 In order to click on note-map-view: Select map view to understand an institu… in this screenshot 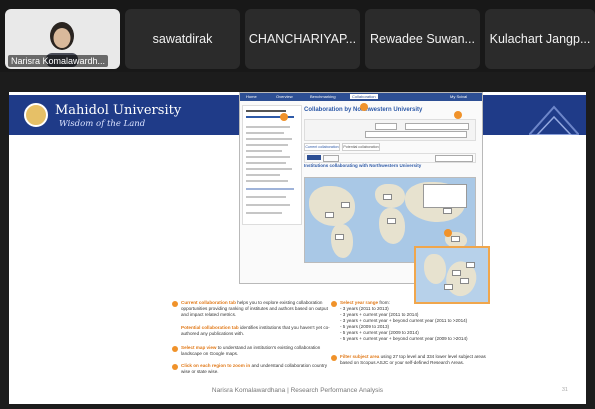, I will do `click(251, 350)`.